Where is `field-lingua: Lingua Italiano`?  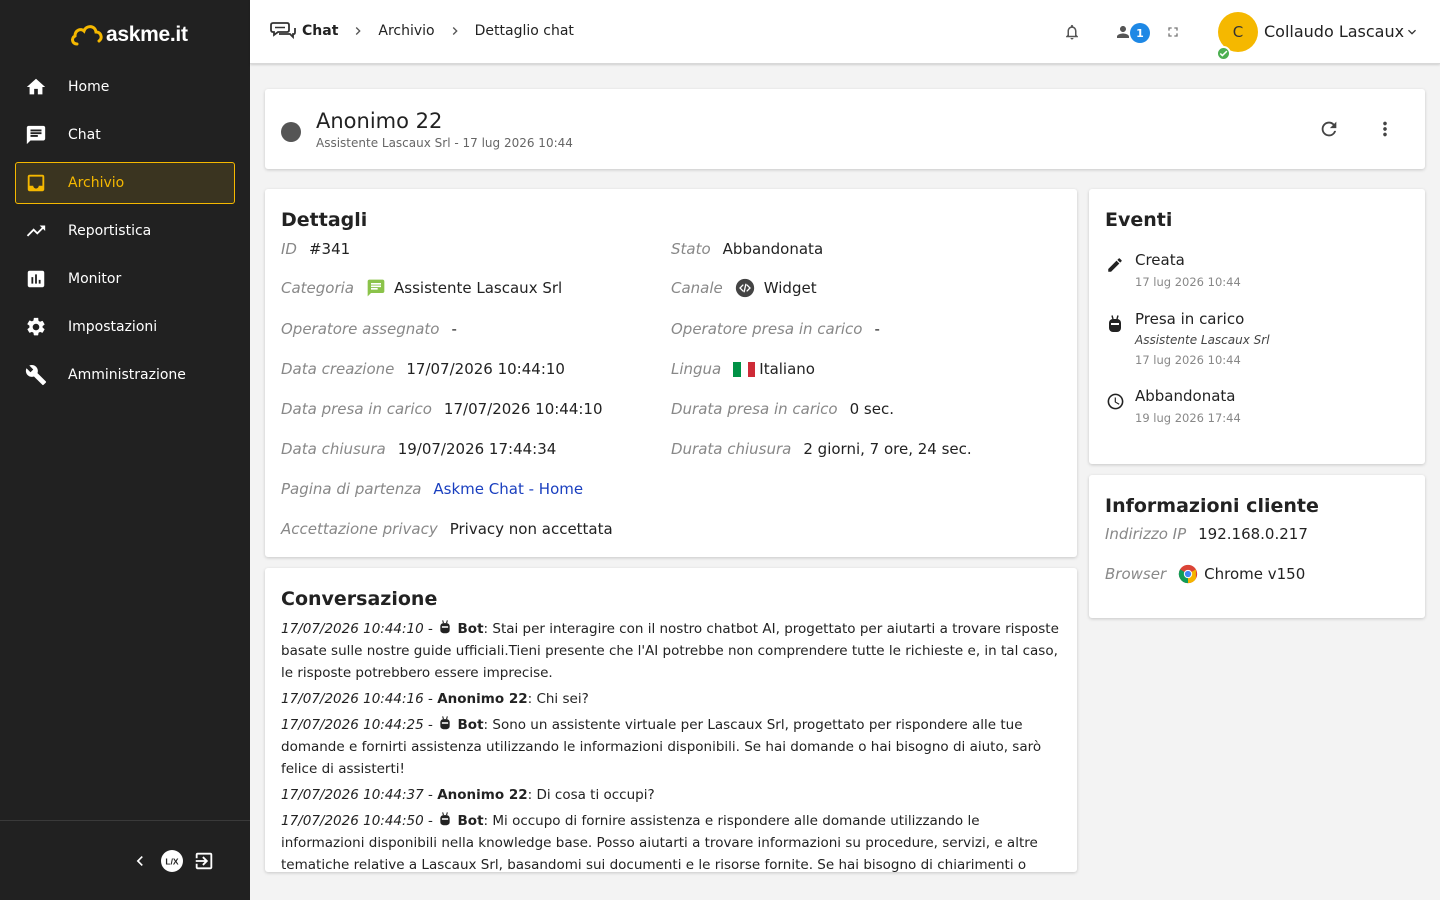
field-lingua: Lingua Italiano is located at coordinates (743, 369).